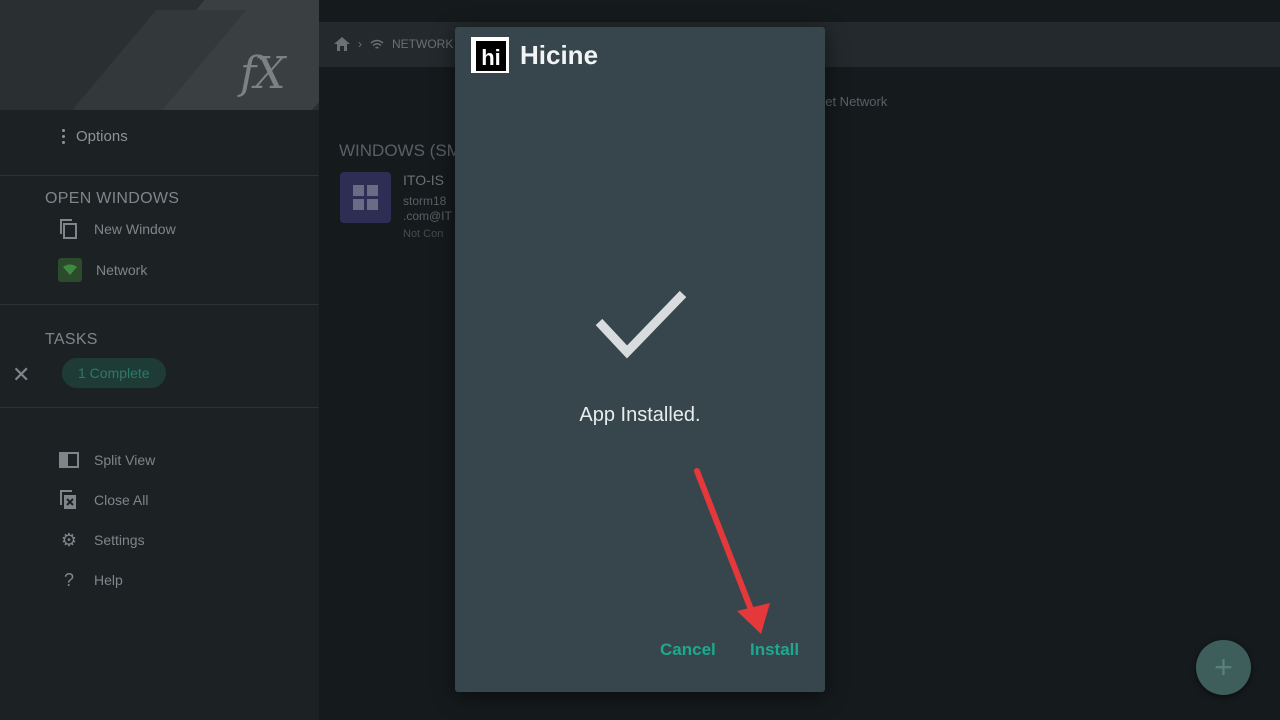 This screenshot has height=720, width=1280. I want to click on close-all-icon, so click(69, 500).